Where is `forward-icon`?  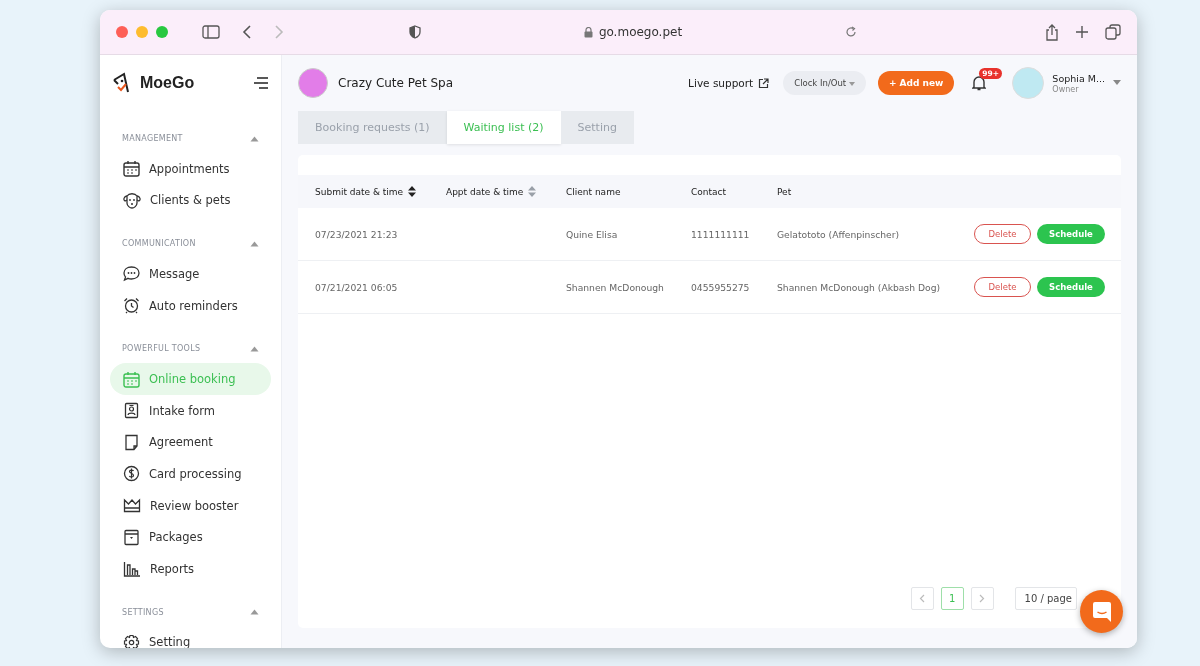 forward-icon is located at coordinates (279, 32).